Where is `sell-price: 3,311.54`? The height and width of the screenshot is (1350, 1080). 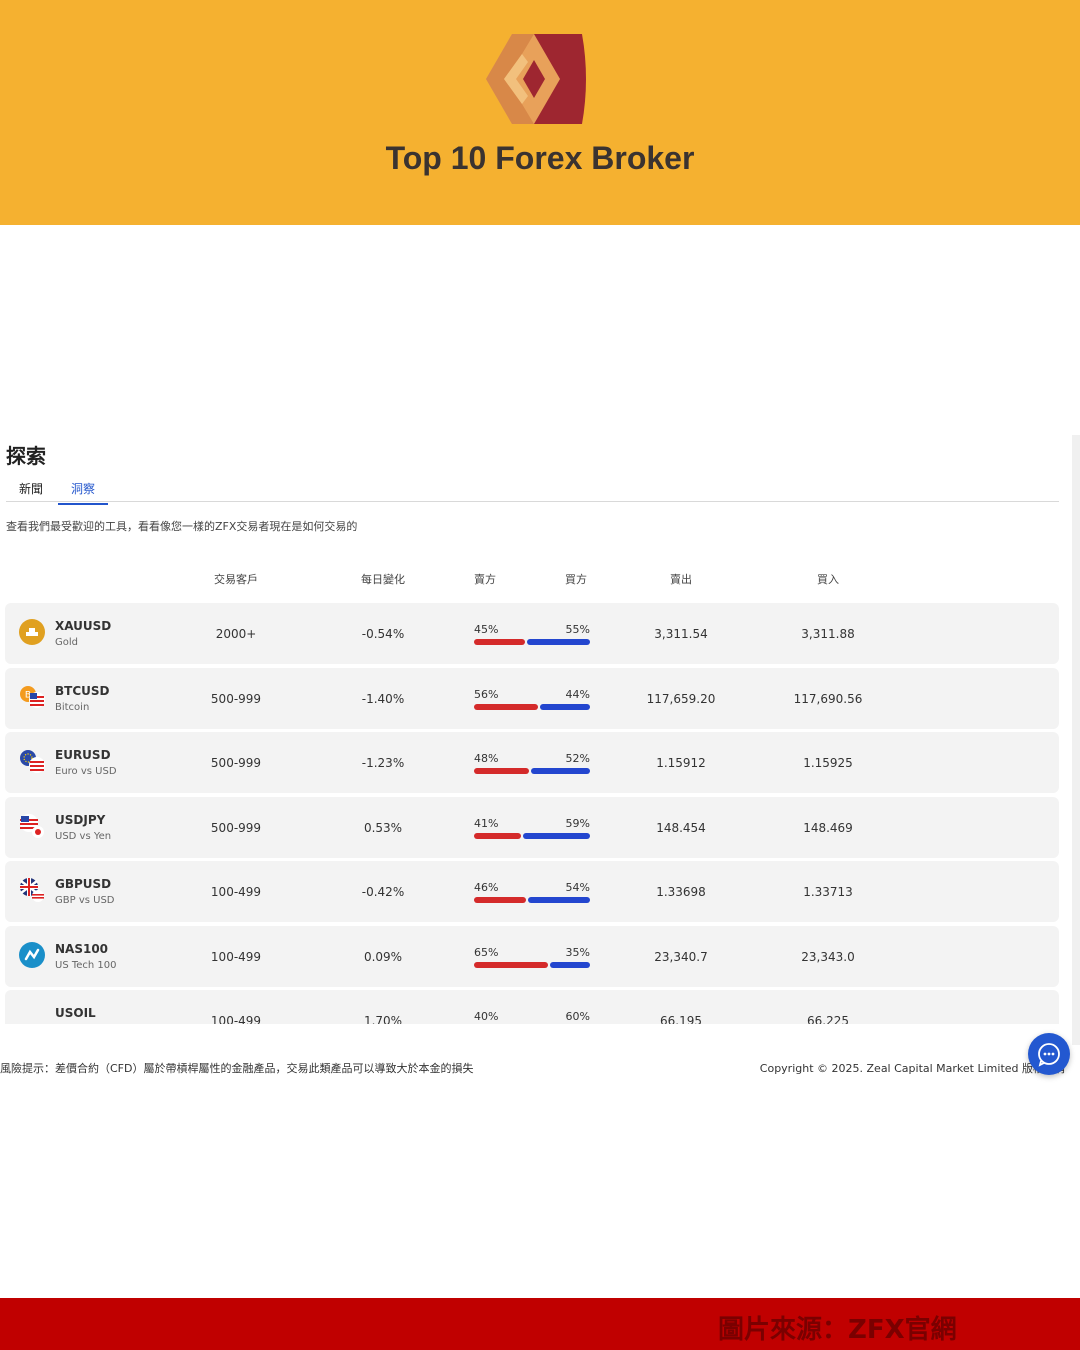
sell-price: 3,311.54 is located at coordinates (681, 634).